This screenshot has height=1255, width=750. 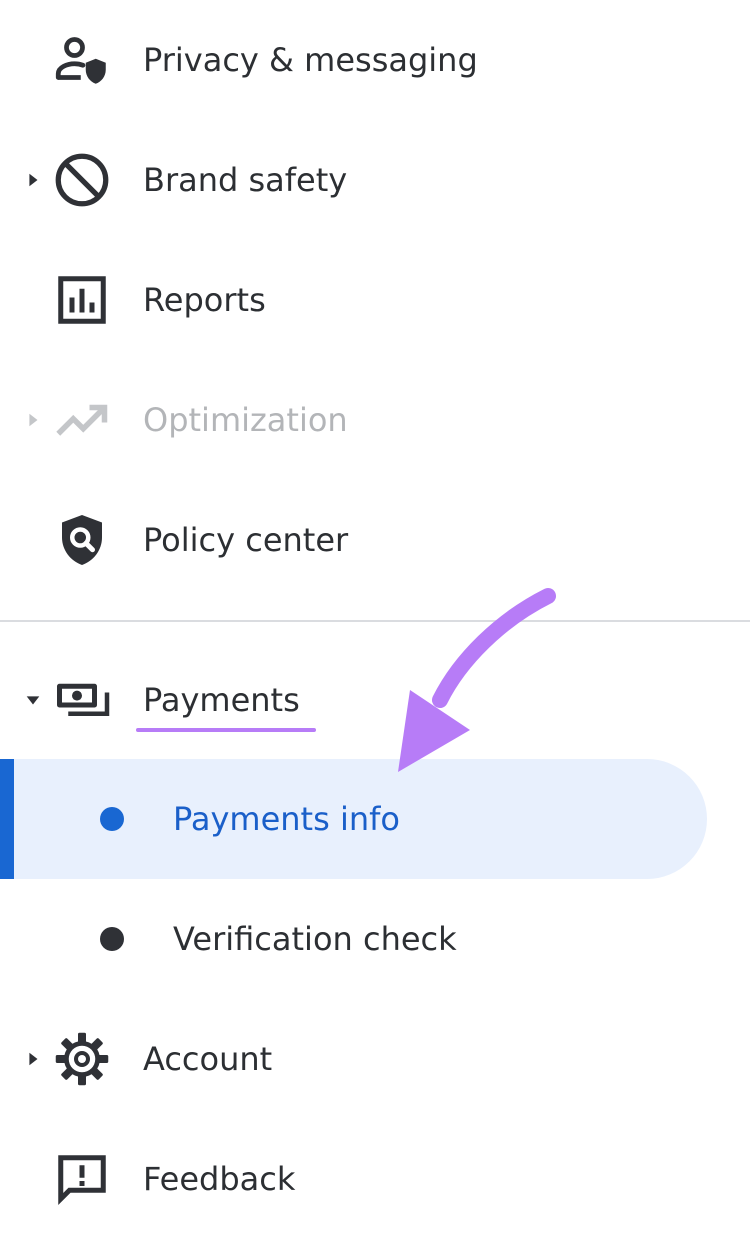 I want to click on nav-item-feedback: Feedback, so click(x=375, y=1179).